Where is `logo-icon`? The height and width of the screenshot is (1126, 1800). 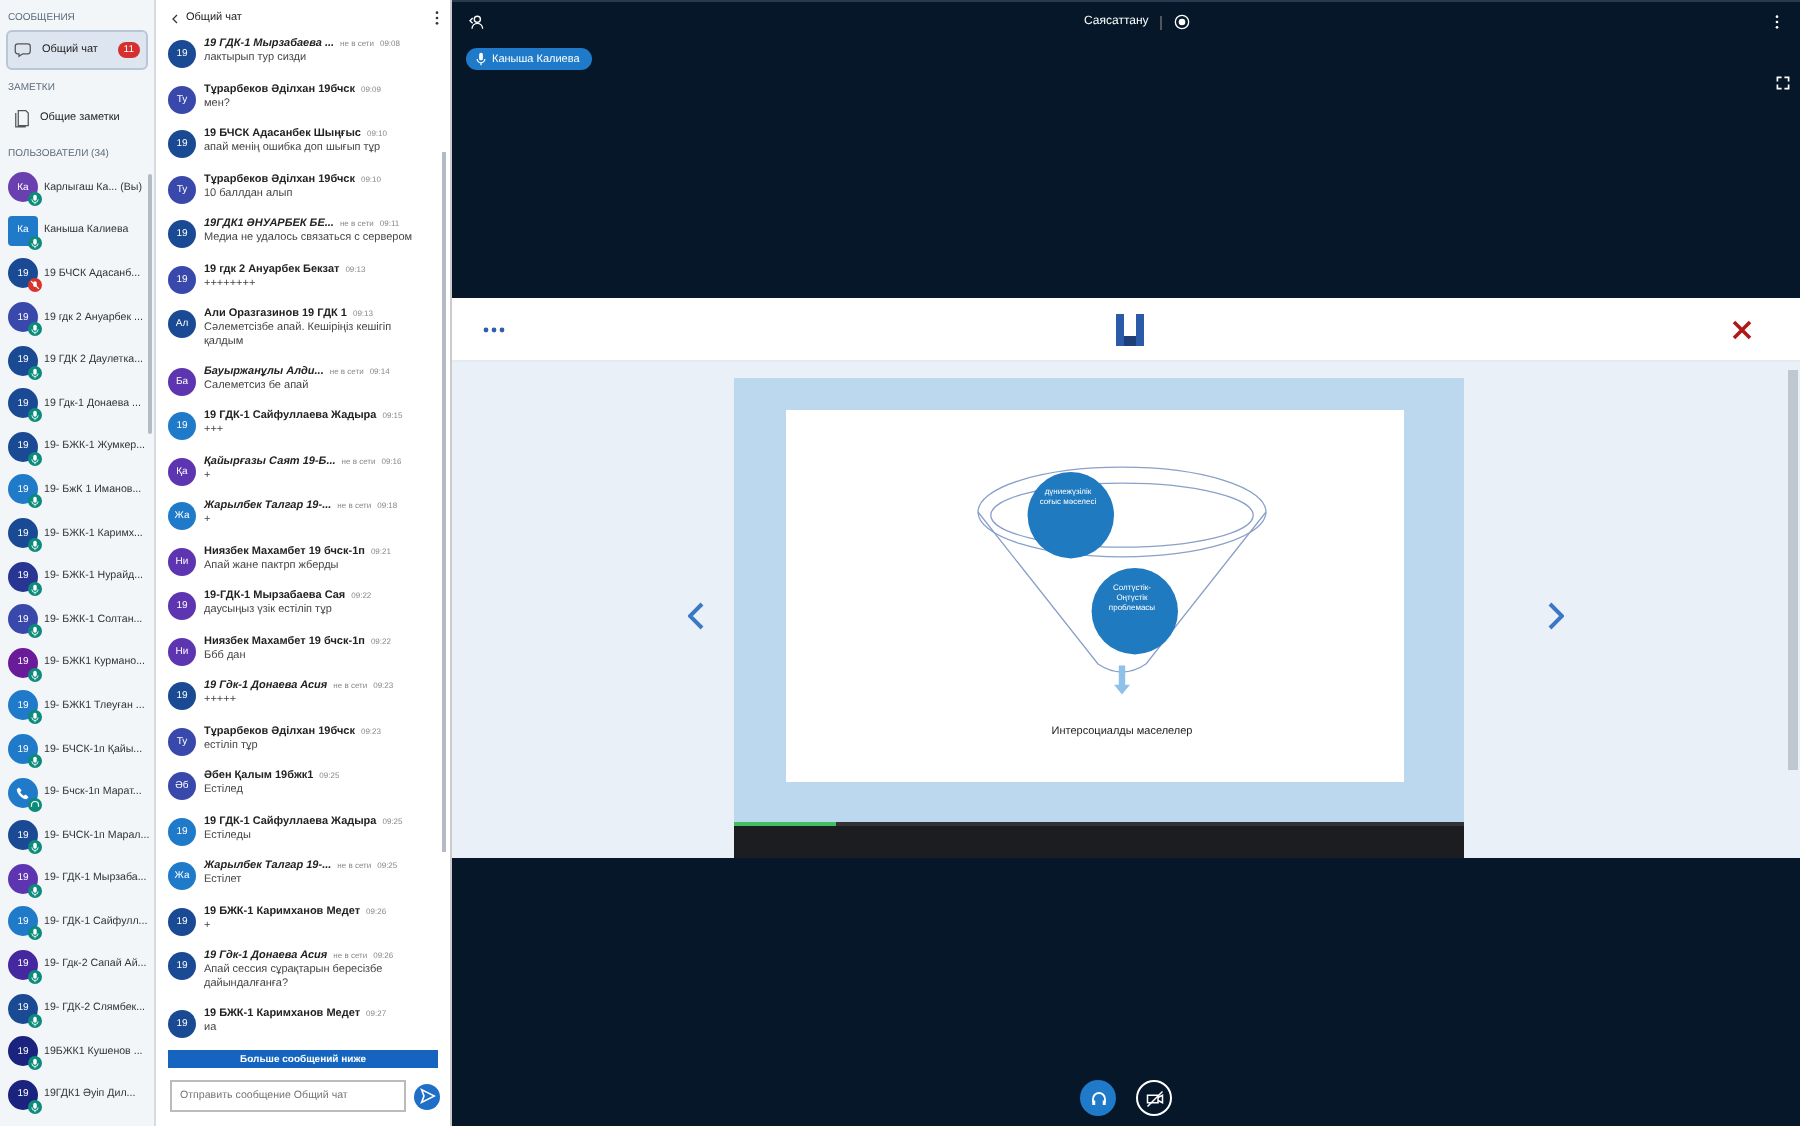
logo-icon is located at coordinates (1129, 329).